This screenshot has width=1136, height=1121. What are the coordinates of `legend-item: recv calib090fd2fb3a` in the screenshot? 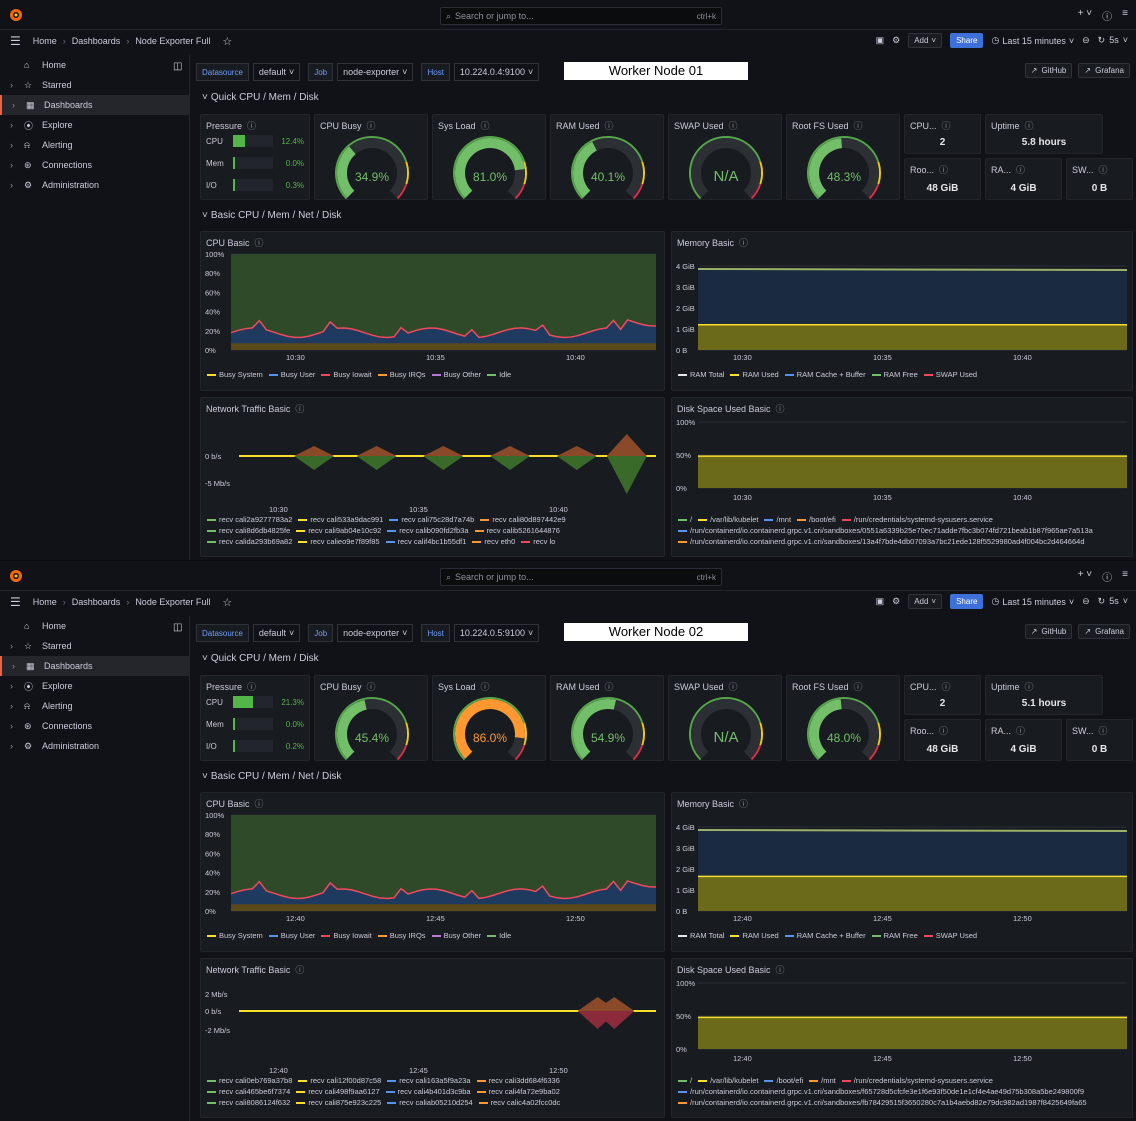 It's located at (428, 530).